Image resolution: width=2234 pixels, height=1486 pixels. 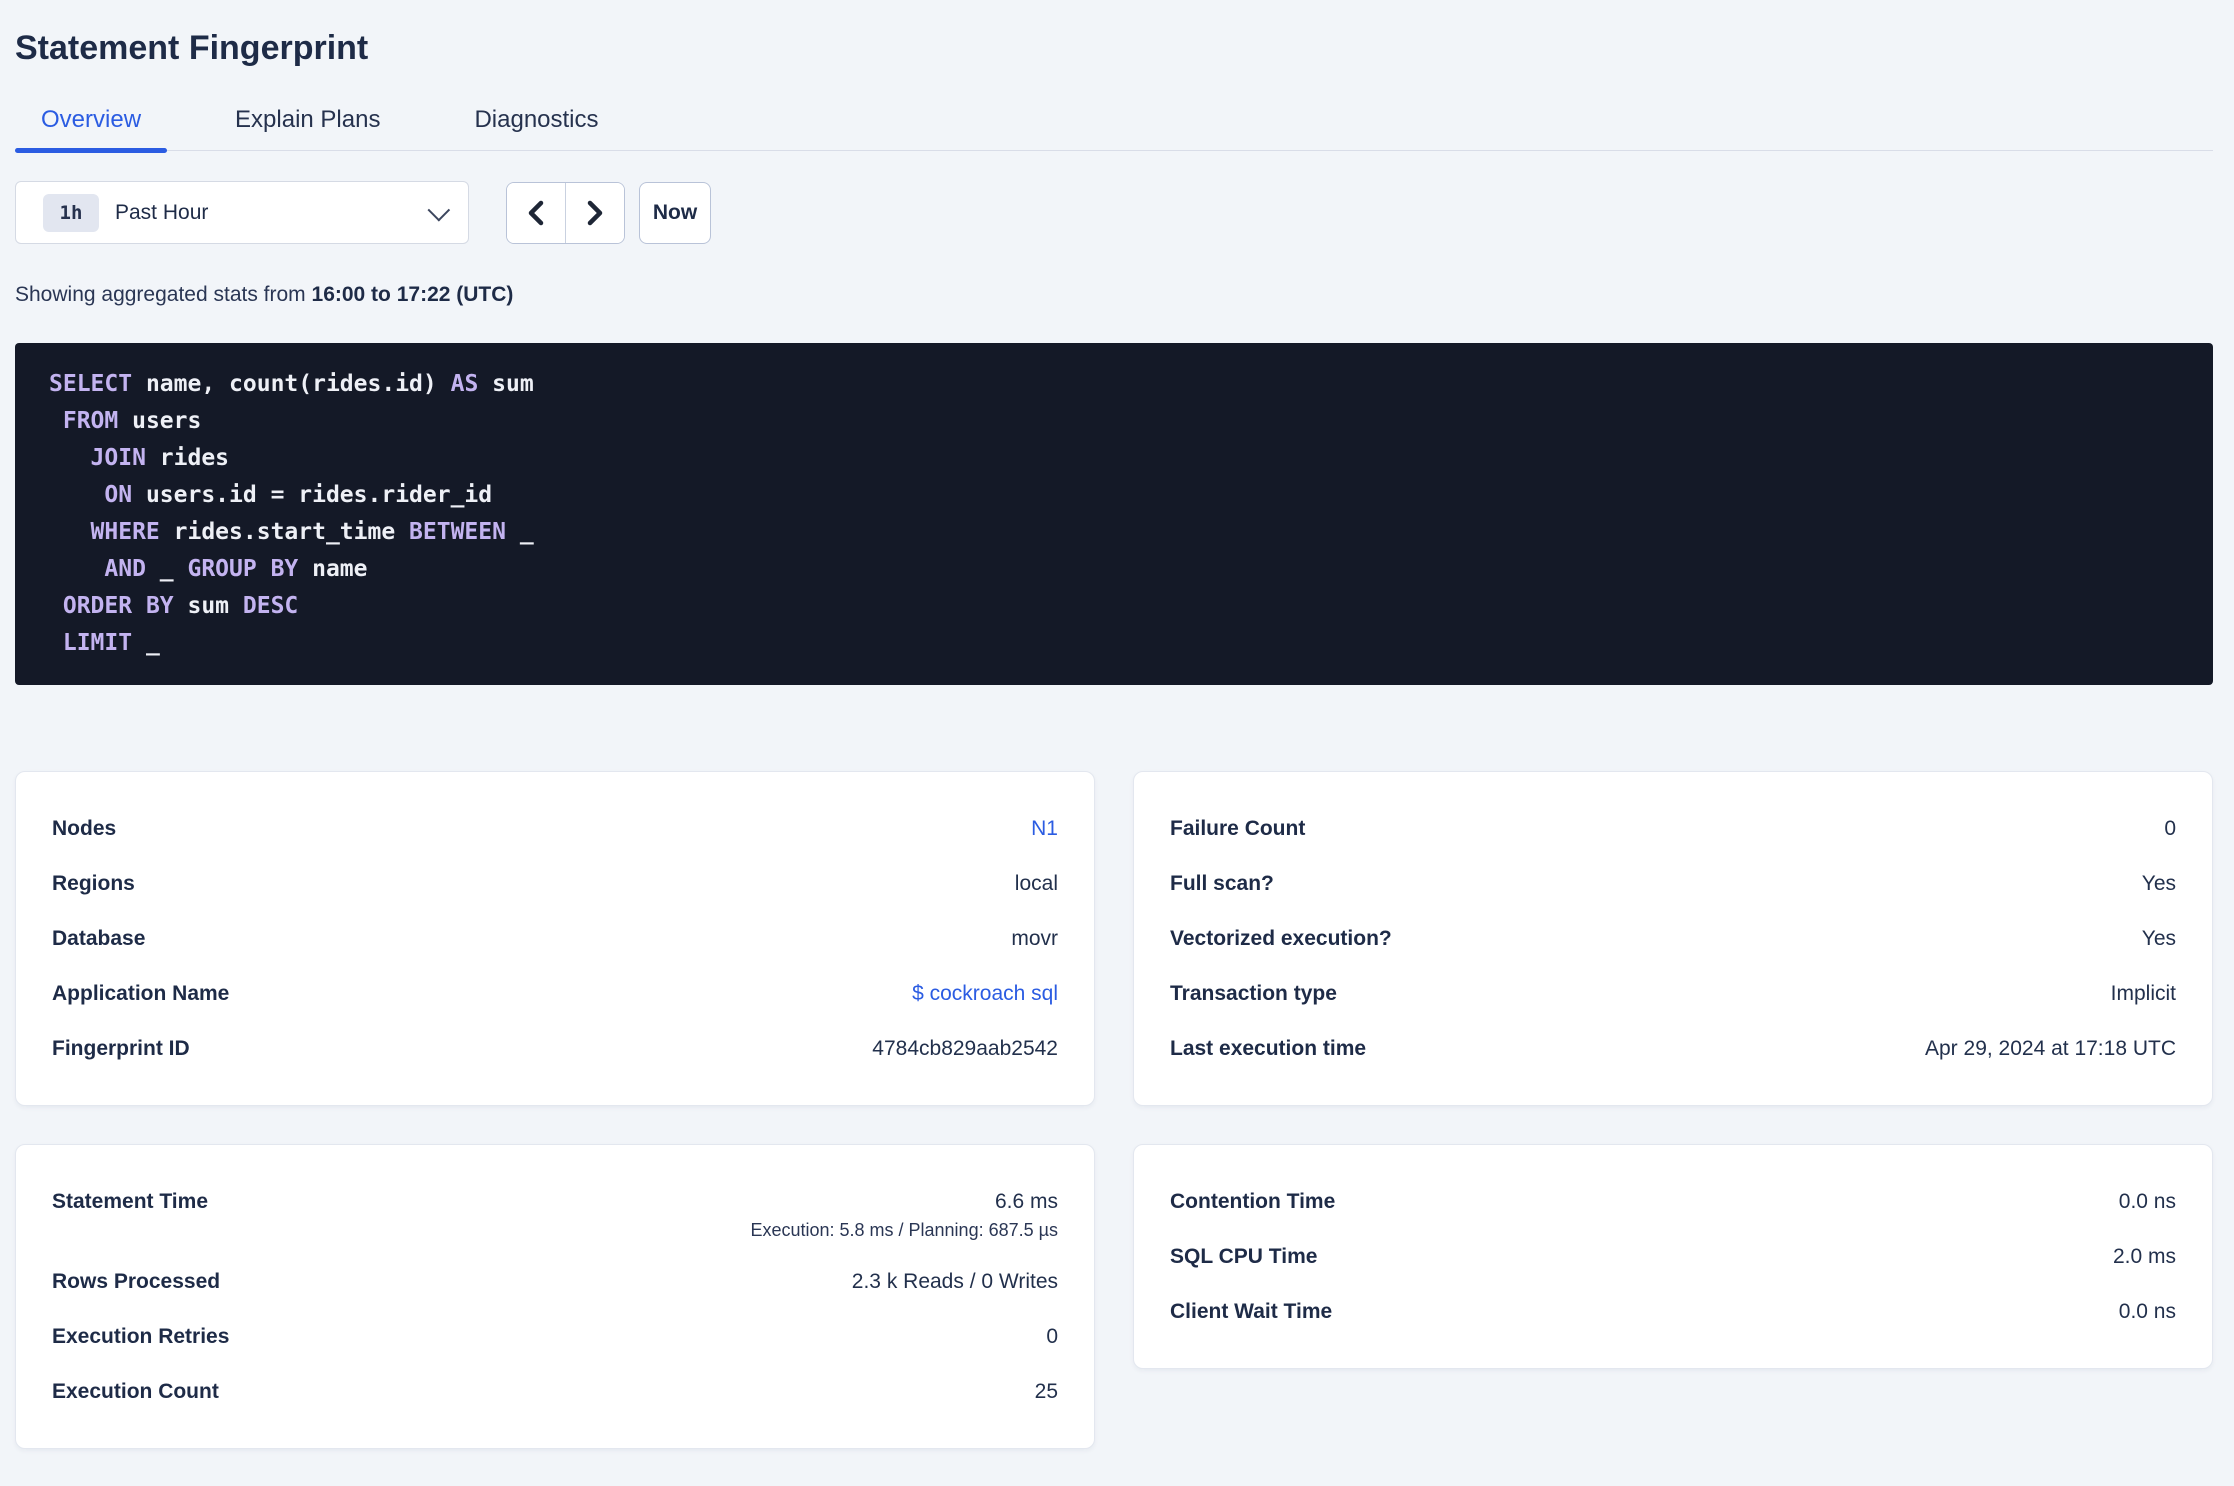 What do you see at coordinates (1673, 828) in the screenshot?
I see `card-row: Failure Count 0` at bounding box center [1673, 828].